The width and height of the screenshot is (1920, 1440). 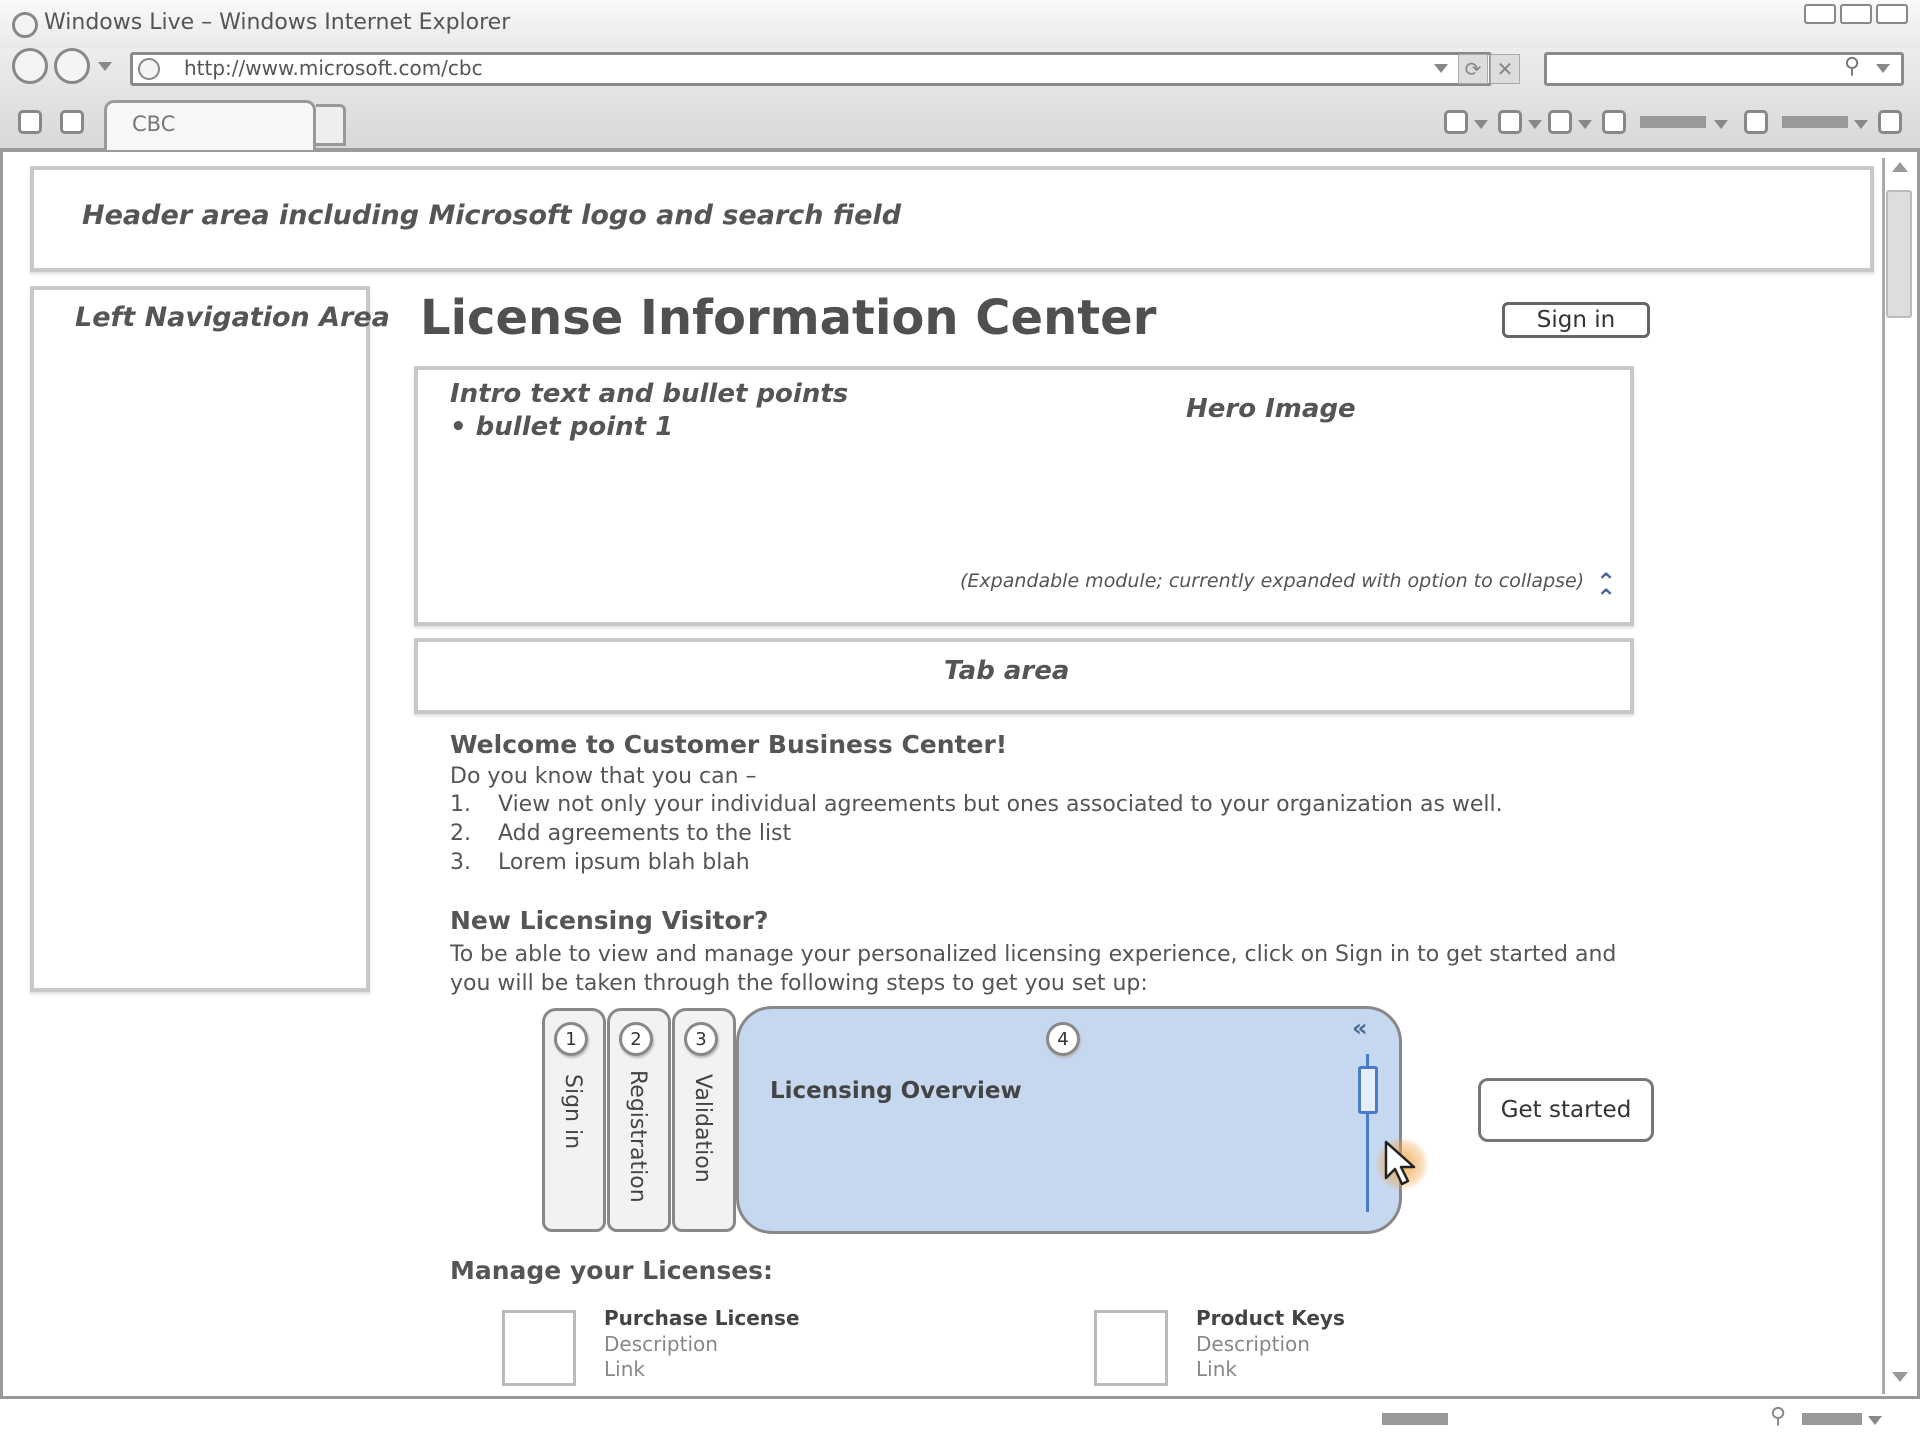 What do you see at coordinates (460, 833) in the screenshot?
I see `list-item-number: 2.` at bounding box center [460, 833].